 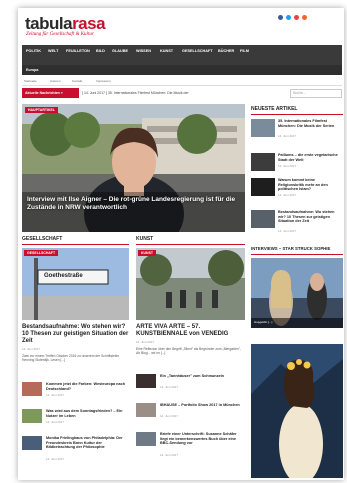 What do you see at coordinates (182, 81) in the screenshot?
I see `sub-nav: Startseite Autoren Kontakt Impressum` at bounding box center [182, 81].